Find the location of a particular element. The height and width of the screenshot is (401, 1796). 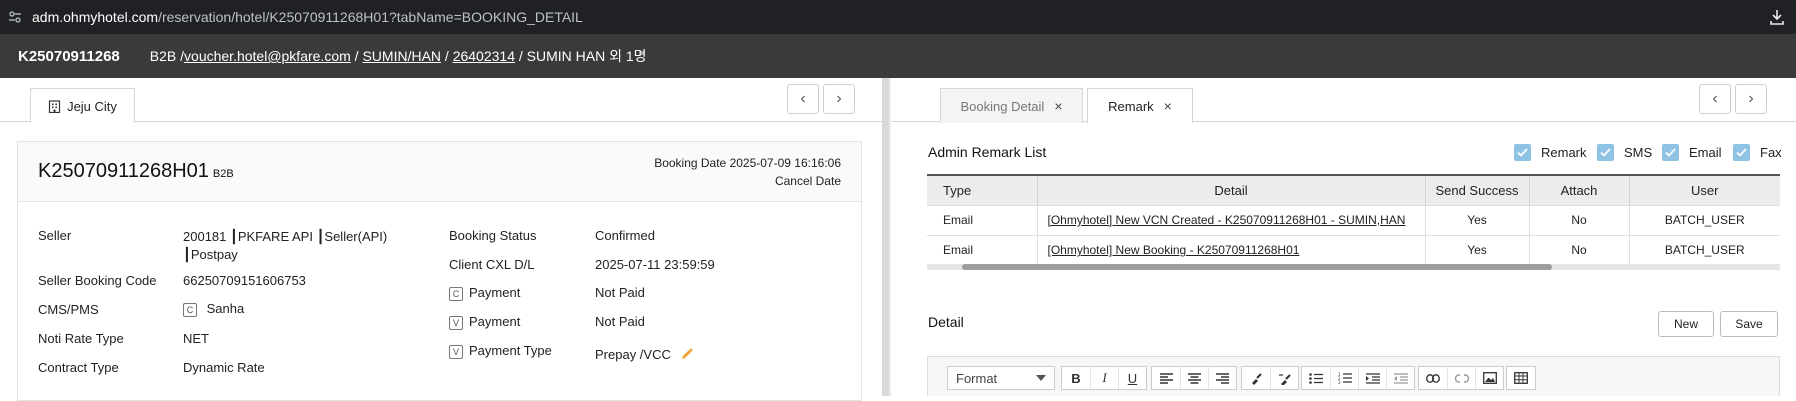

booking-id: K25070911268H01 B2B is located at coordinates (136, 171).